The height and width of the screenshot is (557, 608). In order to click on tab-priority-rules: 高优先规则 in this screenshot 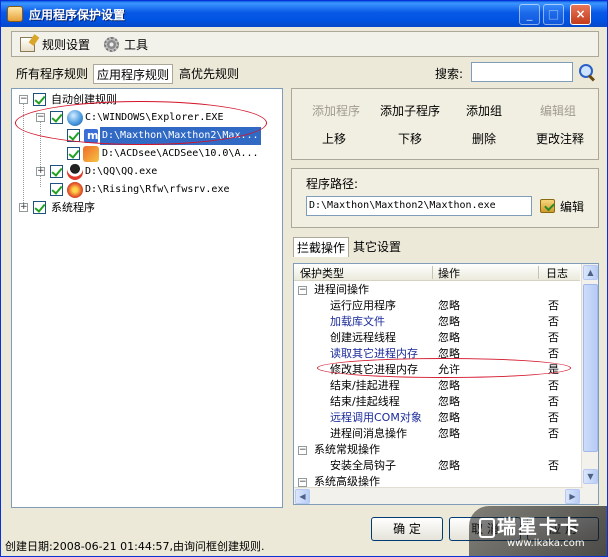, I will do `click(209, 74)`.